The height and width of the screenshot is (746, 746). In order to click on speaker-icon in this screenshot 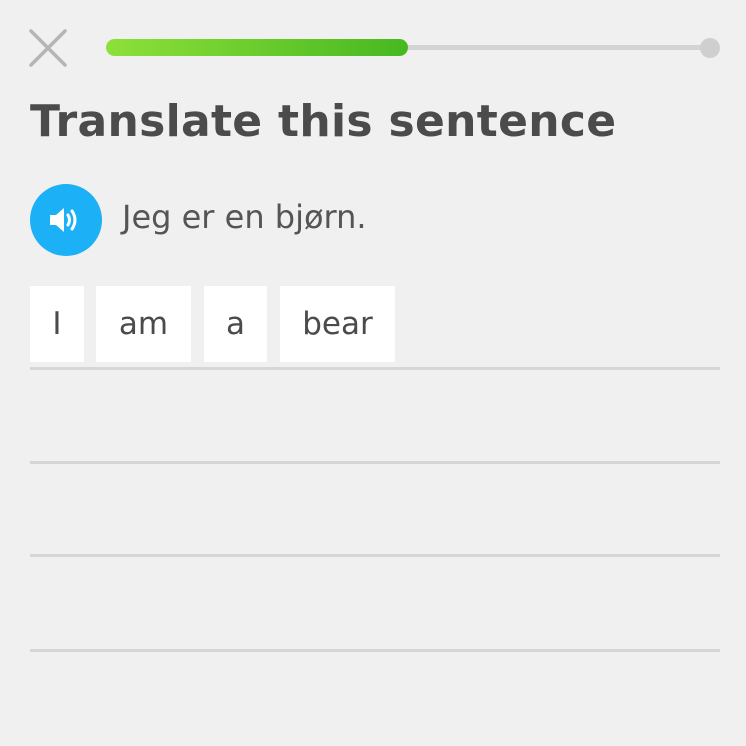, I will do `click(63, 220)`.